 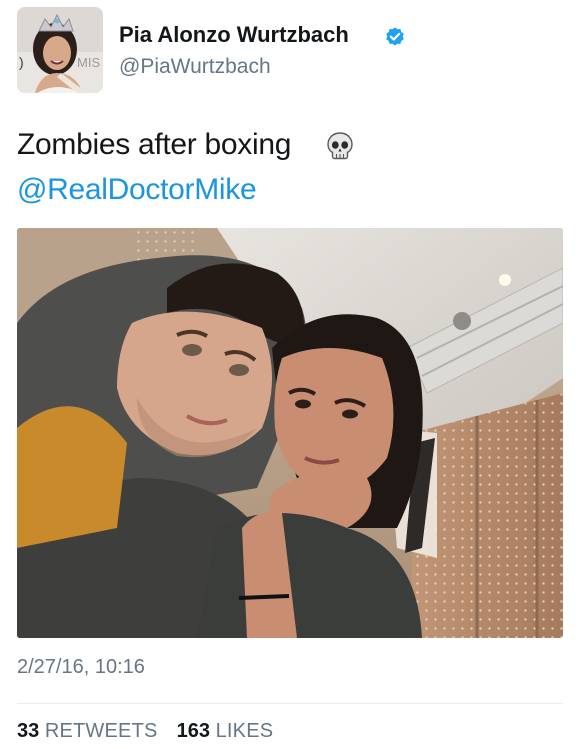 I want to click on tweet-timestamp: 2/27/16, 10:16, so click(x=81, y=667).